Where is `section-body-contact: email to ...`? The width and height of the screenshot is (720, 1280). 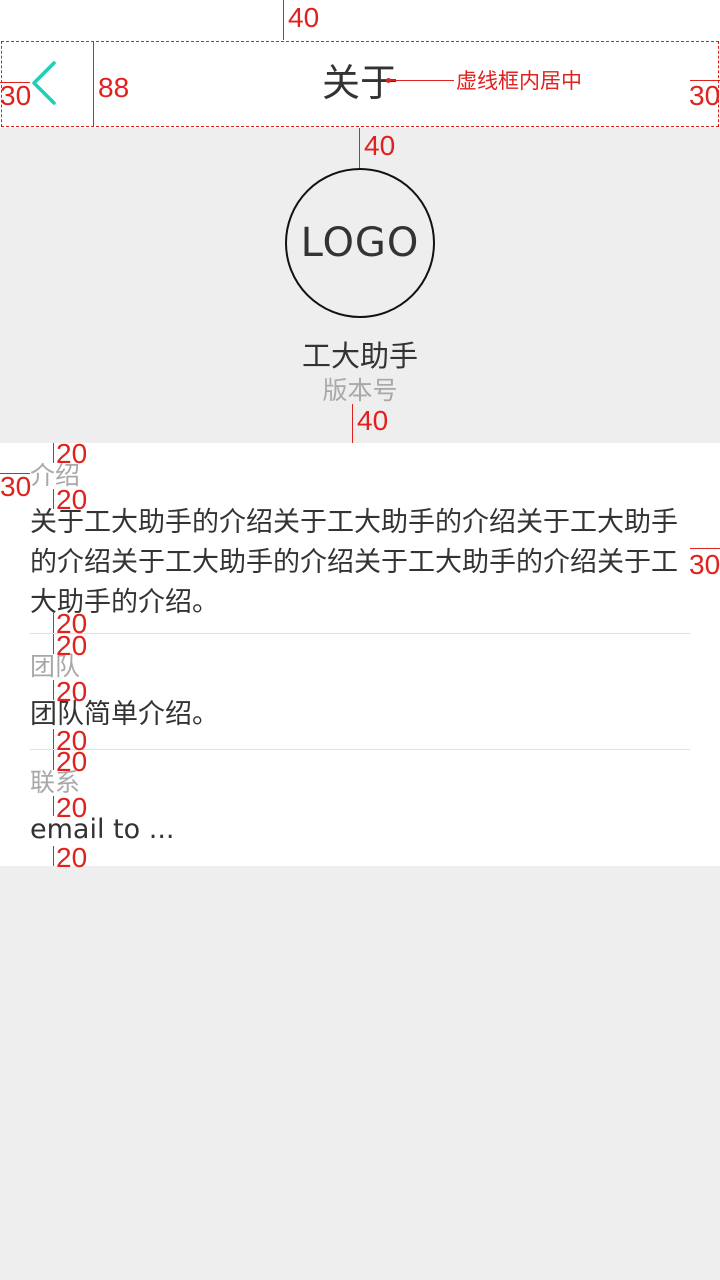
section-body-contact: email to ... is located at coordinates (360, 830).